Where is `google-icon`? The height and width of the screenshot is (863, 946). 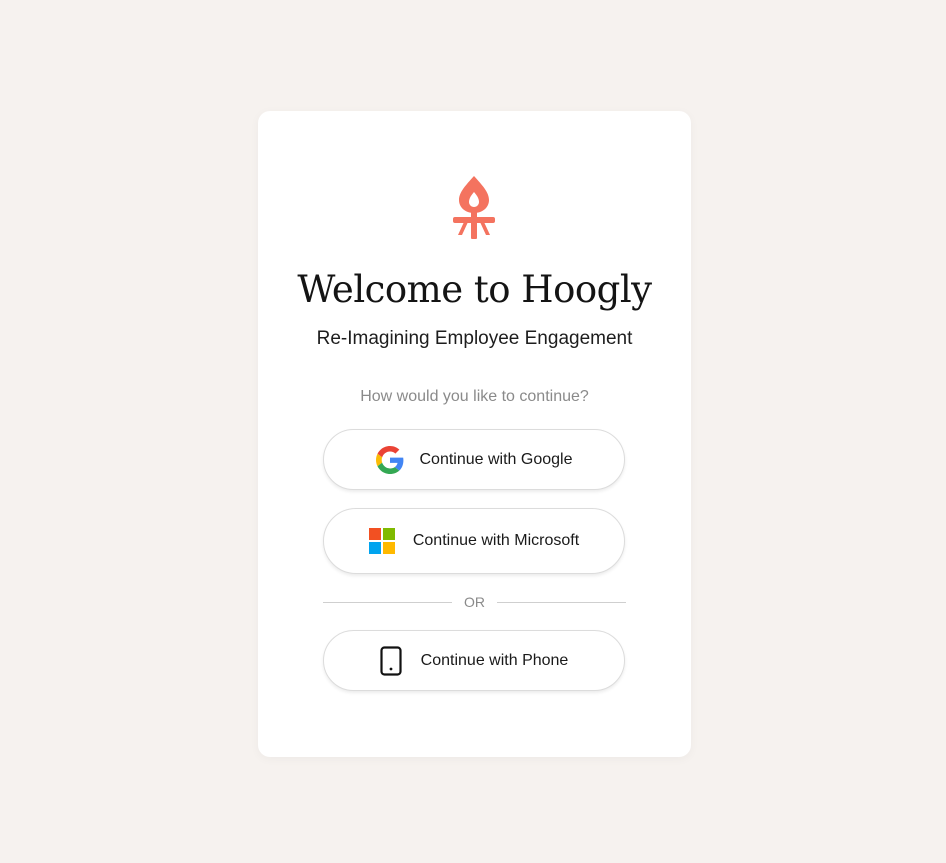 google-icon is located at coordinates (389, 459).